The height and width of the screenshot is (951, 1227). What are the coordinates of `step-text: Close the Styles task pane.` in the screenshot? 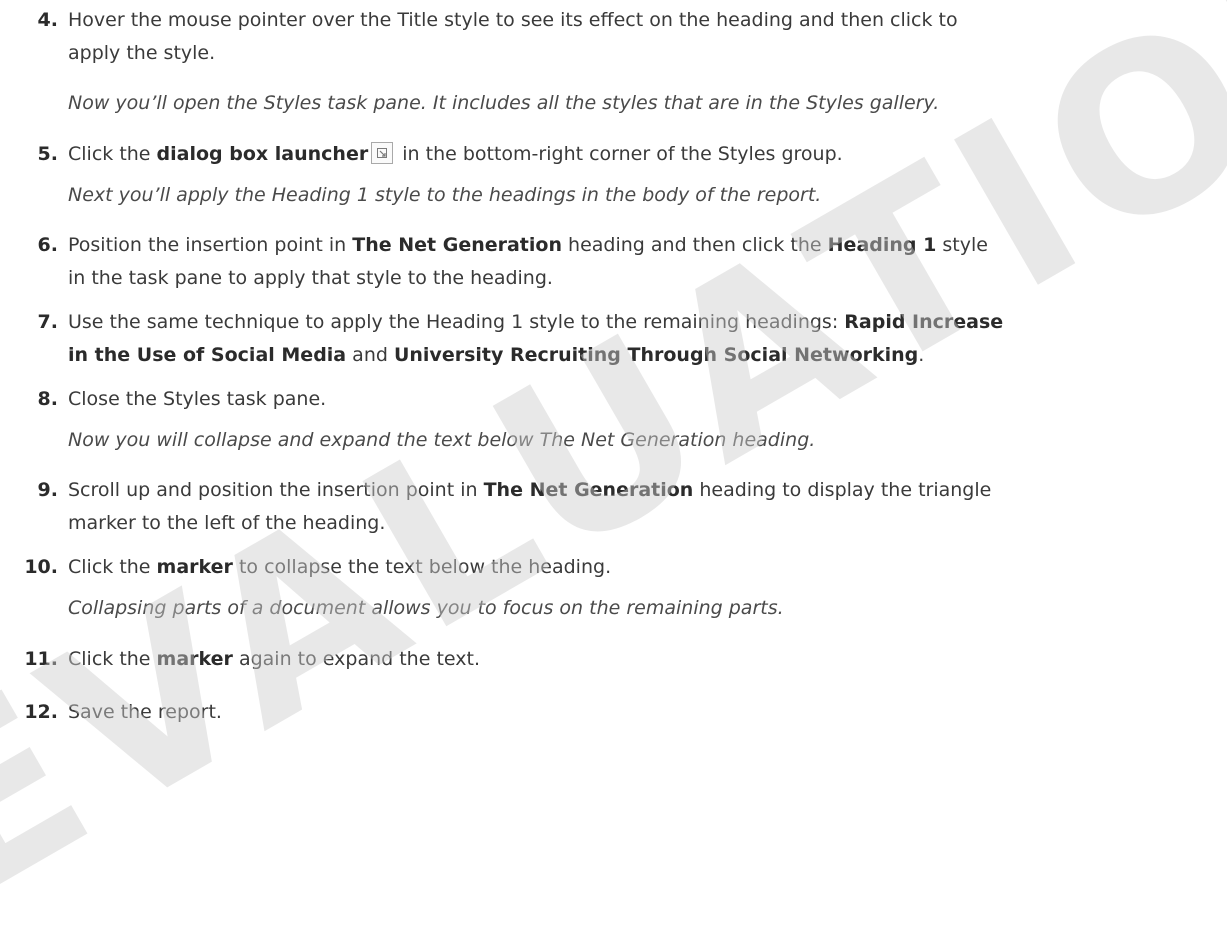 It's located at (197, 399).